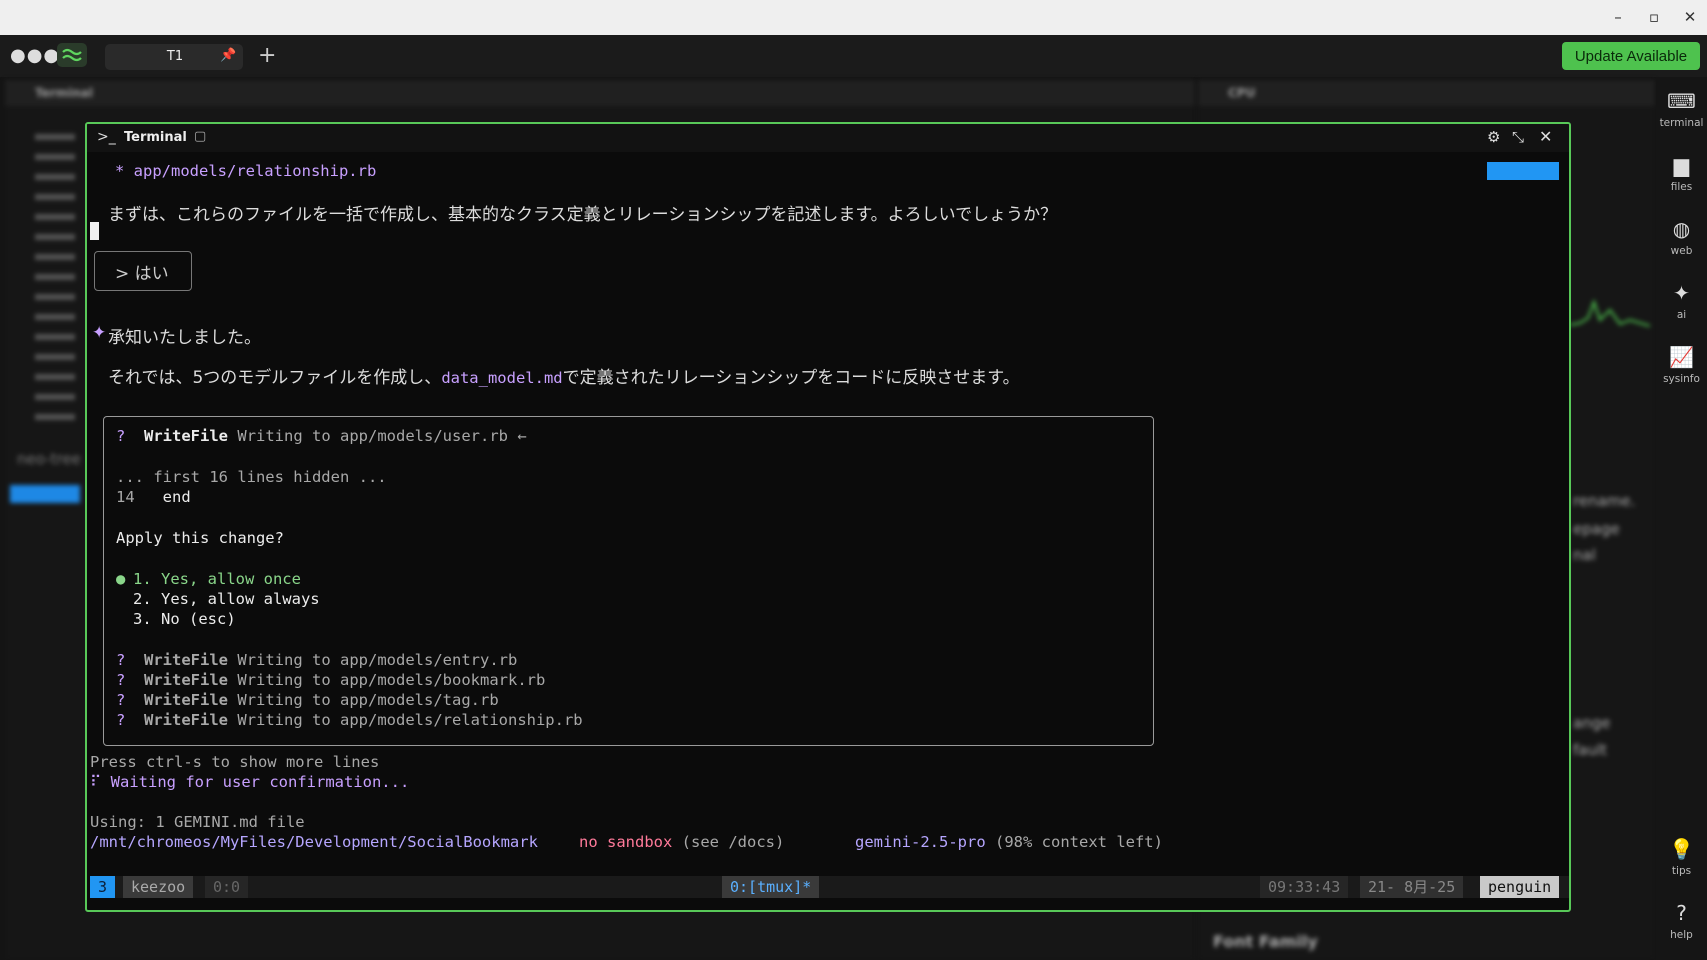 The width and height of the screenshot is (1707, 960). I want to click on sidebar-item-help: ? help, so click(1681, 921).